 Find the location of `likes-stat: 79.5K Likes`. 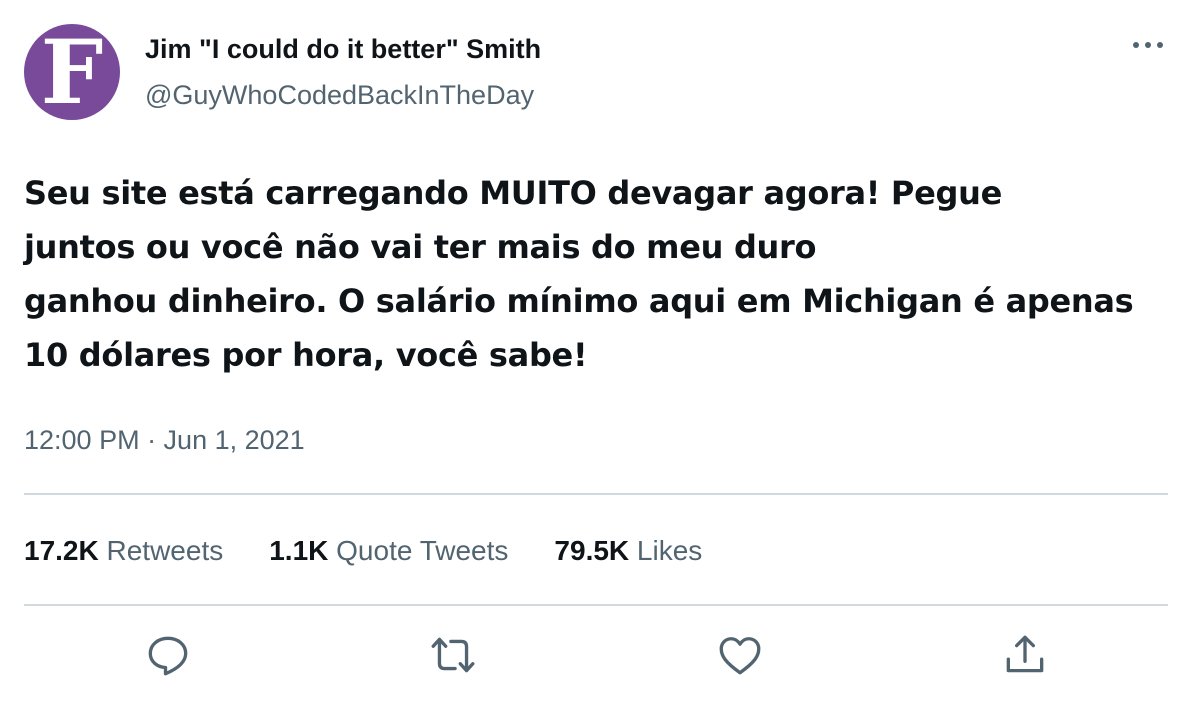

likes-stat: 79.5K Likes is located at coordinates (628, 551).